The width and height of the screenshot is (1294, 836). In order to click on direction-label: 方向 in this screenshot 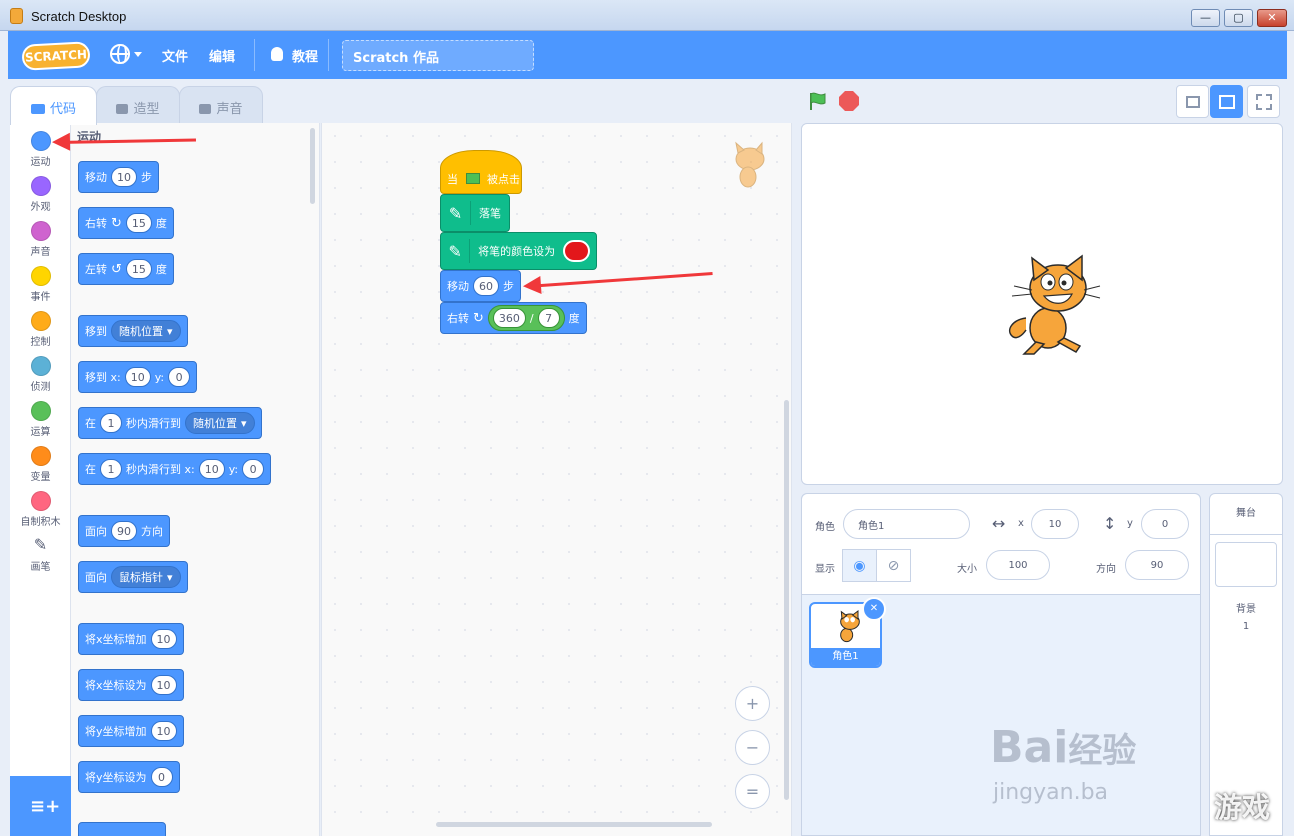, I will do `click(1106, 569)`.